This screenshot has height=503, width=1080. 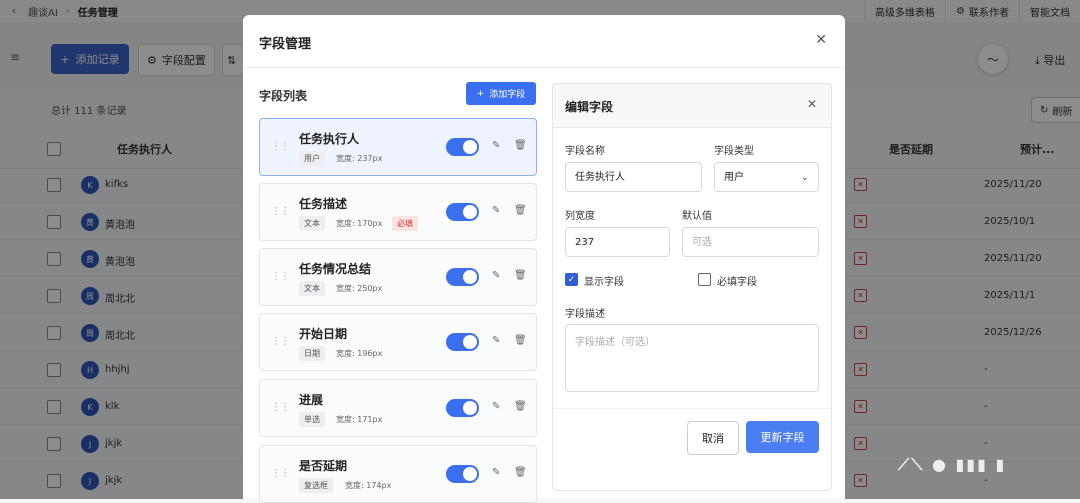 I want to click on field-type-tag: 日期, so click(x=312, y=353).